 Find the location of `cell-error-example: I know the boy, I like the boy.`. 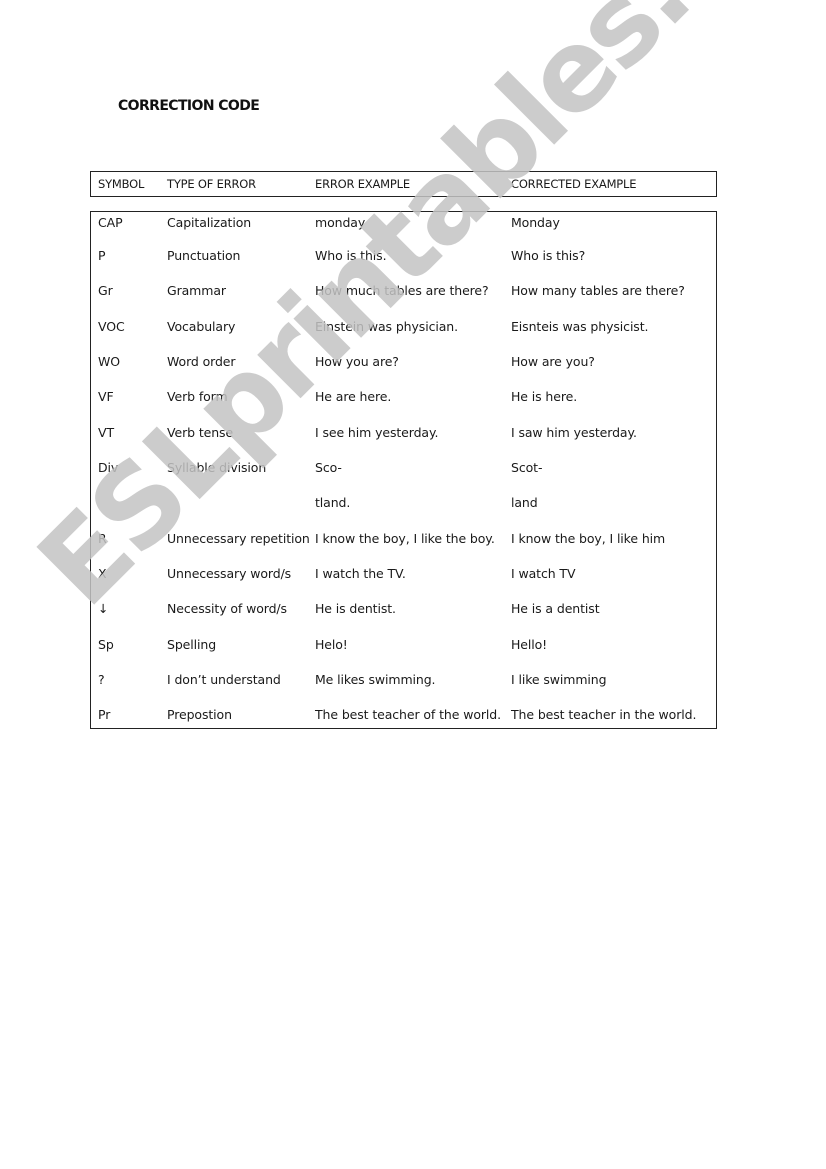

cell-error-example: I know the boy, I like the boy. is located at coordinates (405, 538).